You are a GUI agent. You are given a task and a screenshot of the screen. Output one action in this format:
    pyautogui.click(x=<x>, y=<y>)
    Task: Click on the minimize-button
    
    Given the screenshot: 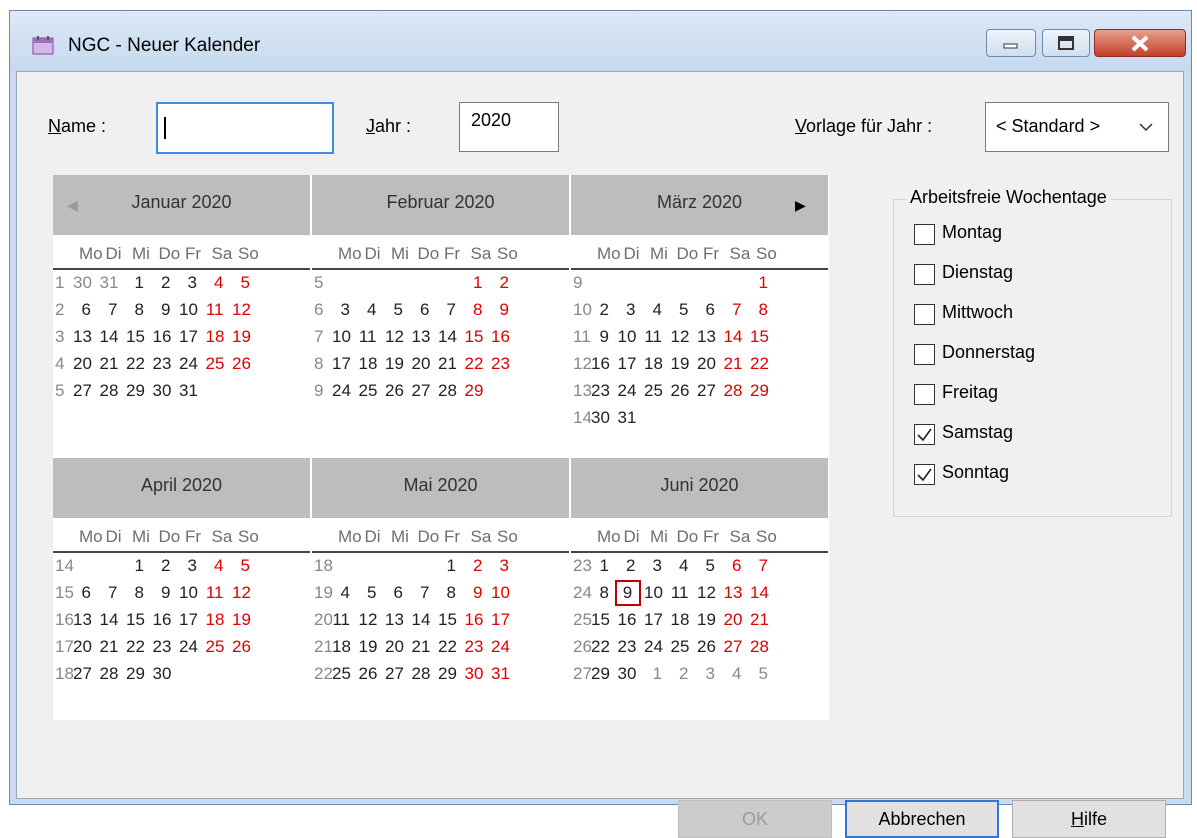 What is the action you would take?
    pyautogui.click(x=1011, y=43)
    